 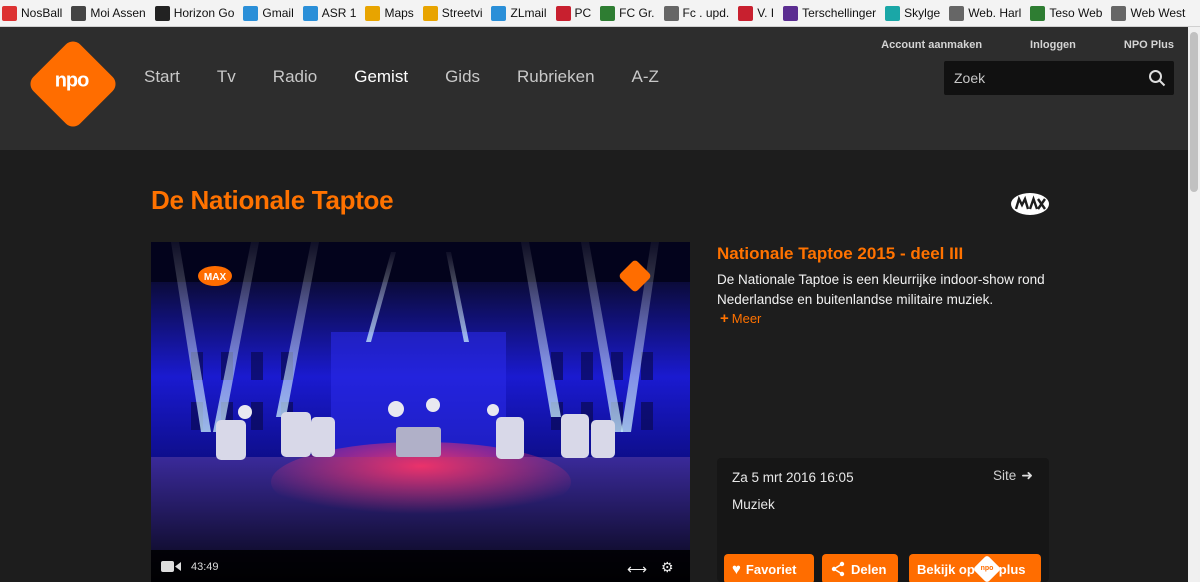 I want to click on bookmark-item: Streetvi, so click(x=452, y=13).